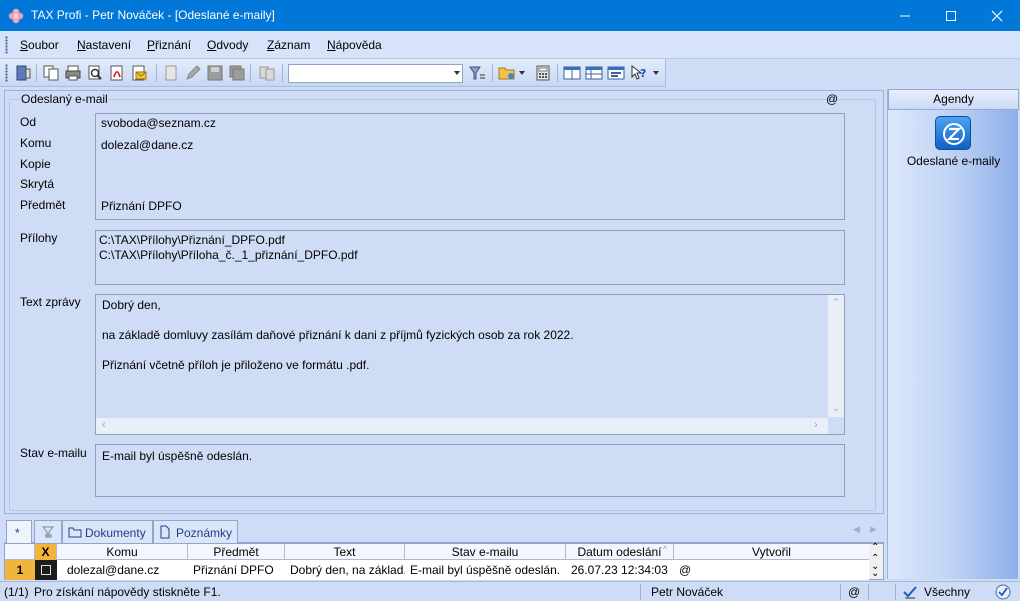 Image resolution: width=1020 pixels, height=601 pixels. I want to click on table-scrollbar: ⌃ ⌃ ⌄ ⌄, so click(876, 560).